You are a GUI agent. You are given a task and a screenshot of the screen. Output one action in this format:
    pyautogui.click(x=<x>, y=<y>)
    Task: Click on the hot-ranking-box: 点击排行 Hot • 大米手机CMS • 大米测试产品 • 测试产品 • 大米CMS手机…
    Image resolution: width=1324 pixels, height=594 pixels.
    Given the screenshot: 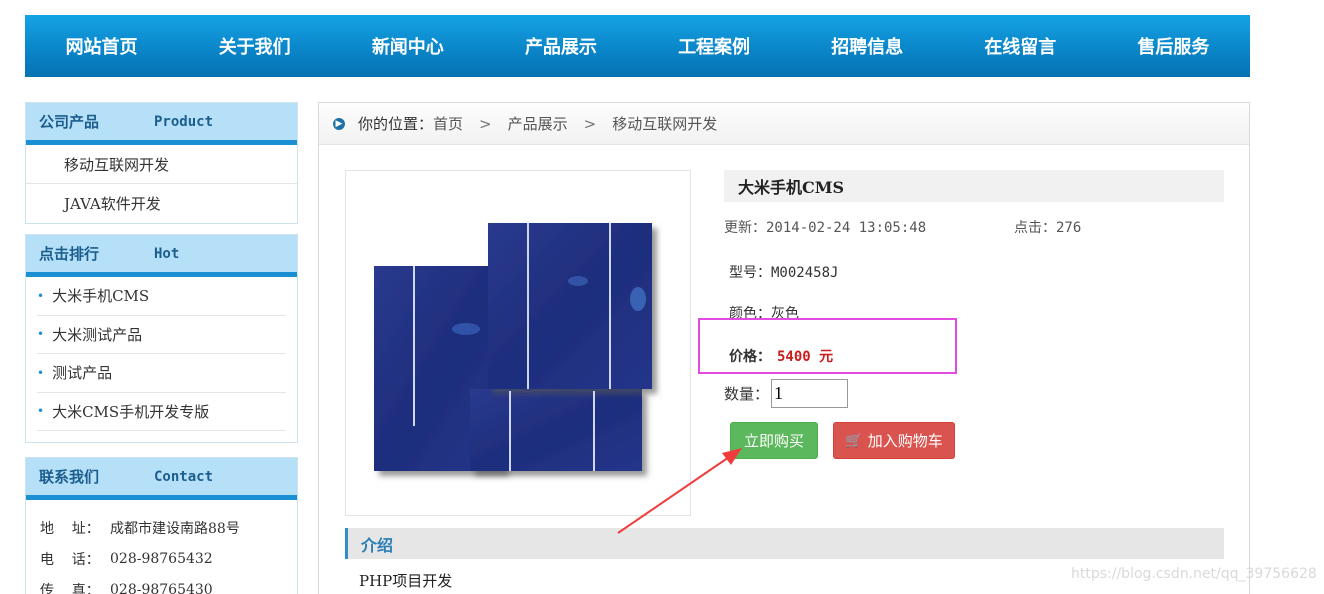 What is the action you would take?
    pyautogui.click(x=161, y=338)
    